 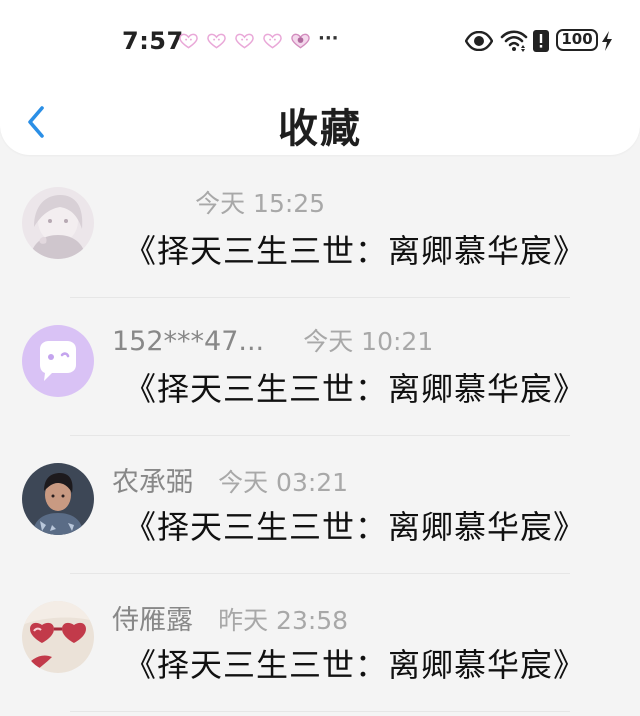 What do you see at coordinates (320, 129) in the screenshot?
I see `page-title: 收藏` at bounding box center [320, 129].